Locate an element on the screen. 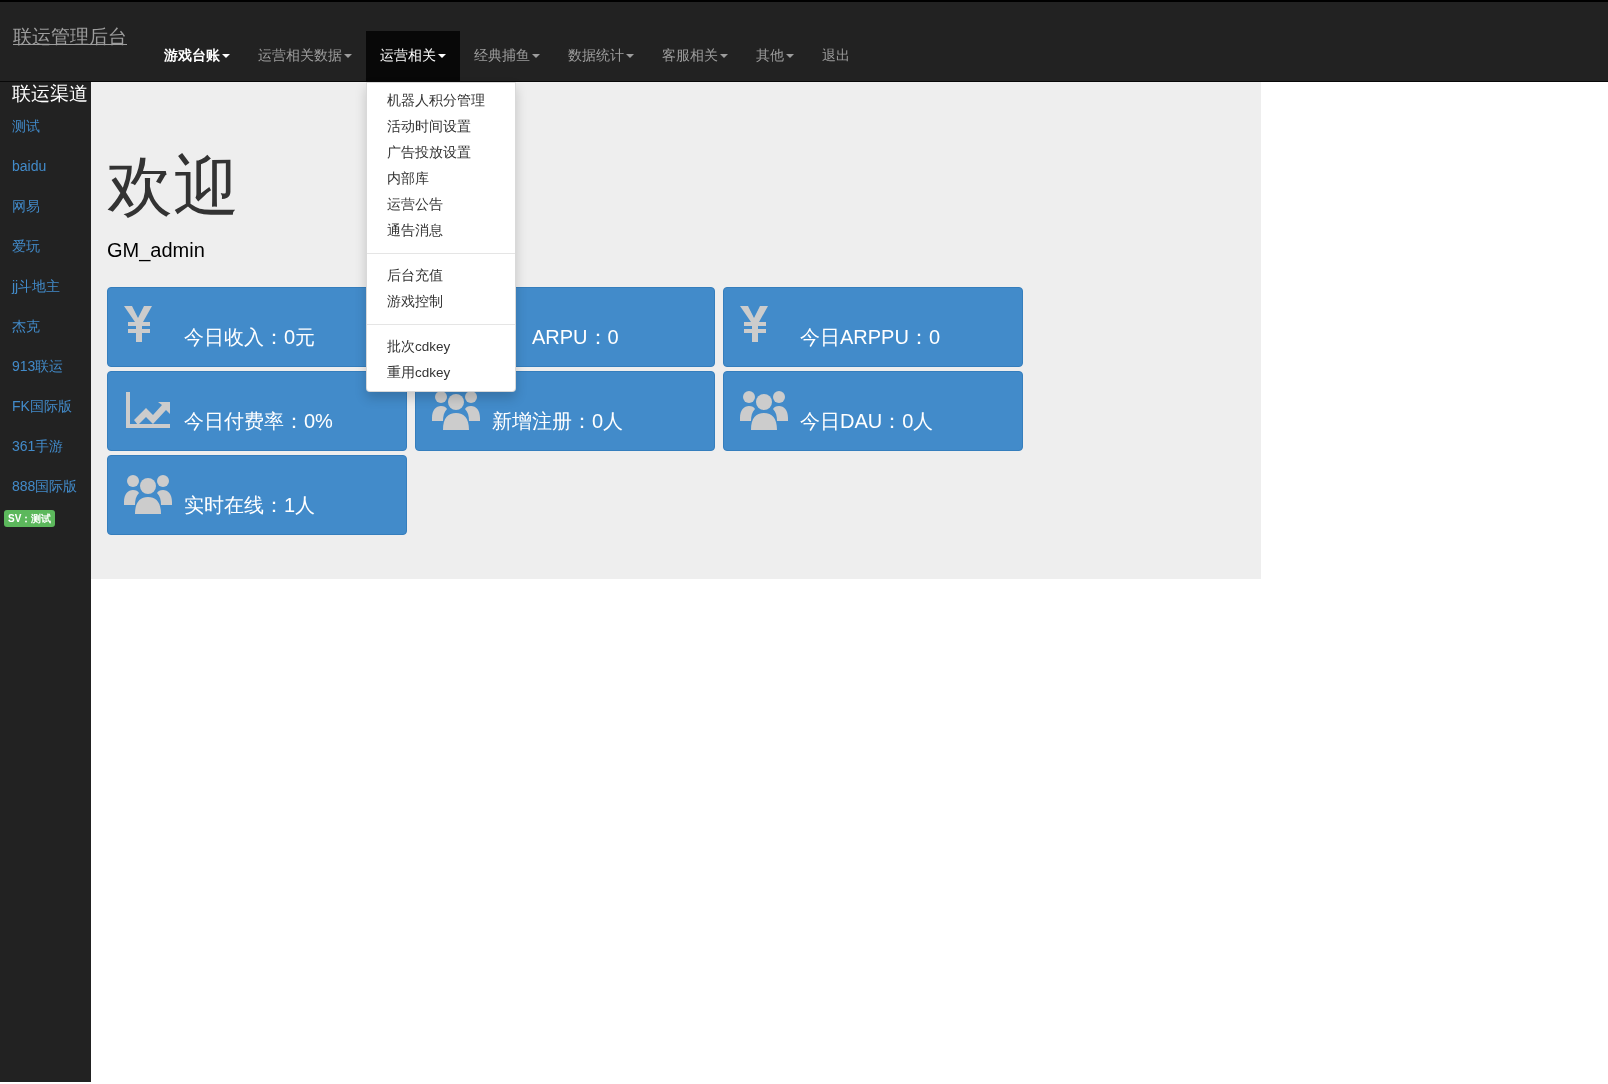  nav-dropdown: 数据统计 is located at coordinates (601, 56).